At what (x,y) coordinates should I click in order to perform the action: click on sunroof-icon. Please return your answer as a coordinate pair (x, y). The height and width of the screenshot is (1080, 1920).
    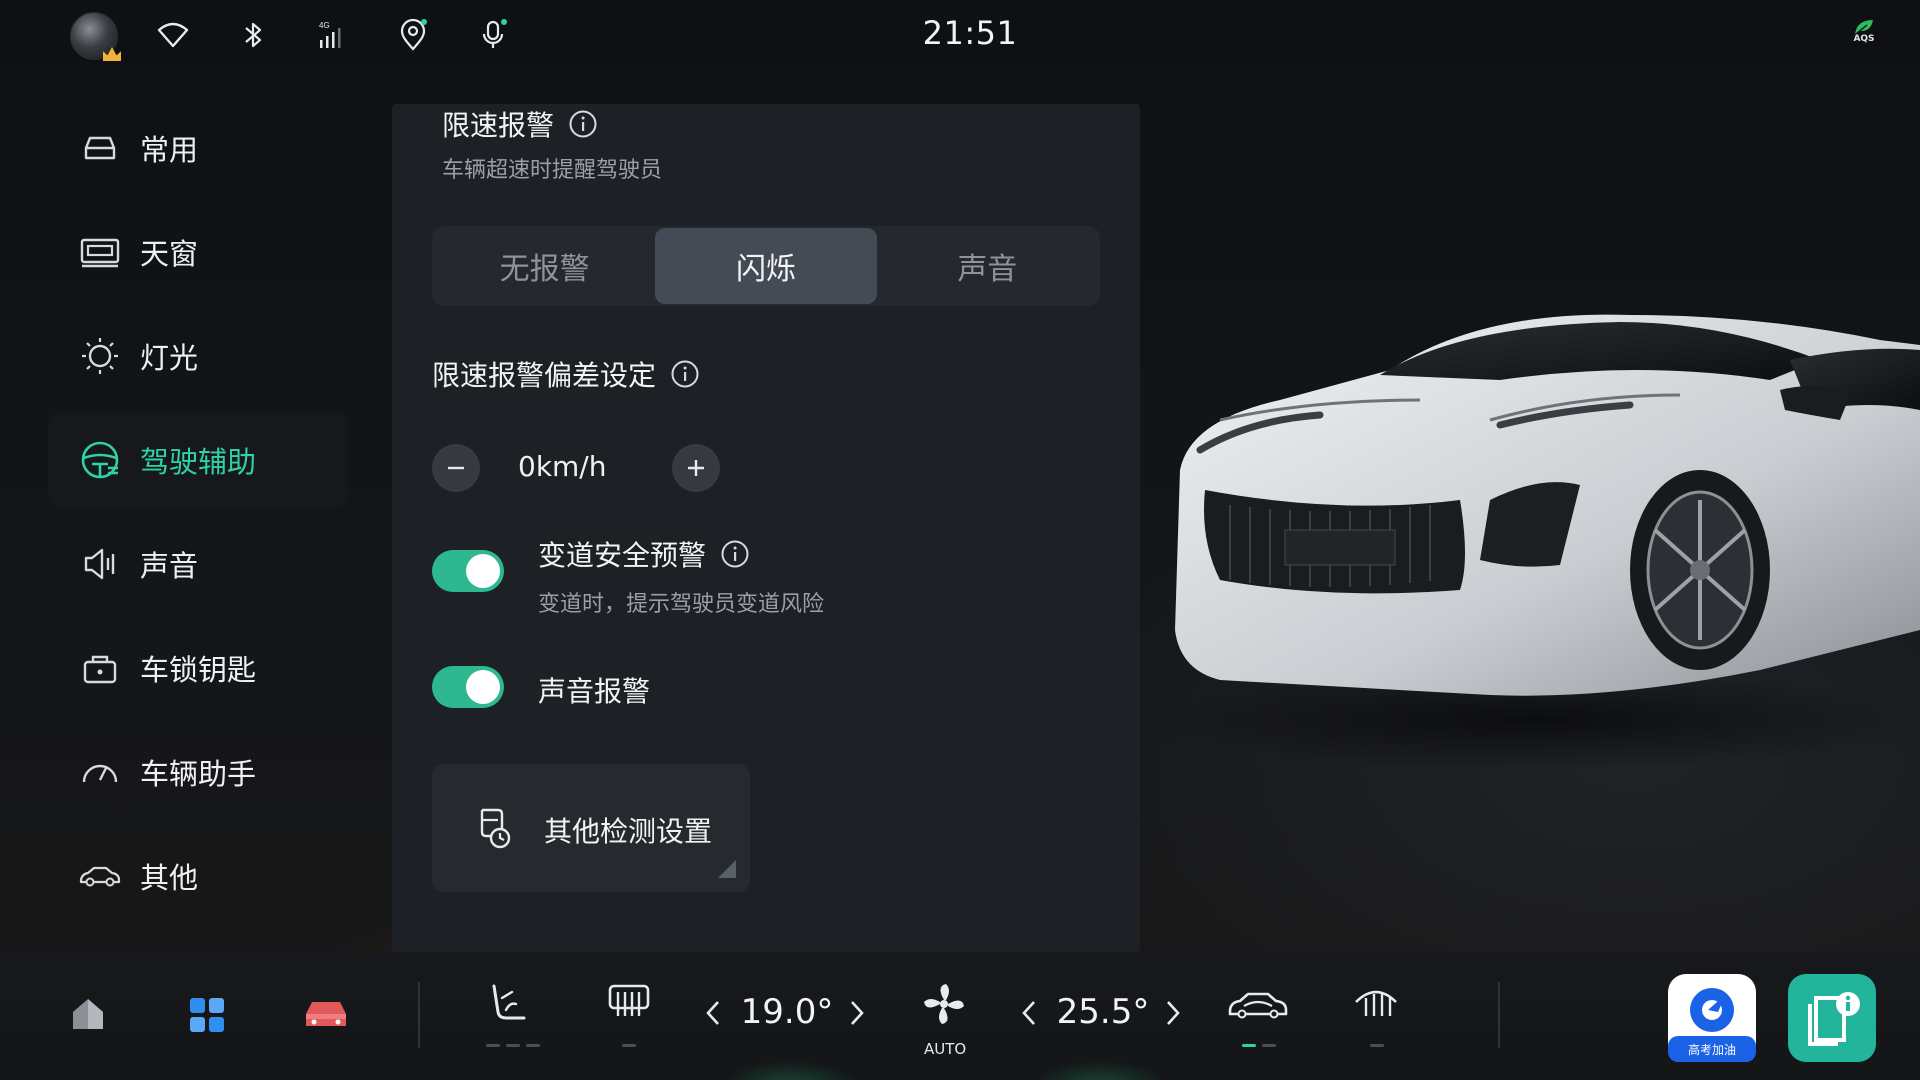
    Looking at the image, I should click on (100, 252).